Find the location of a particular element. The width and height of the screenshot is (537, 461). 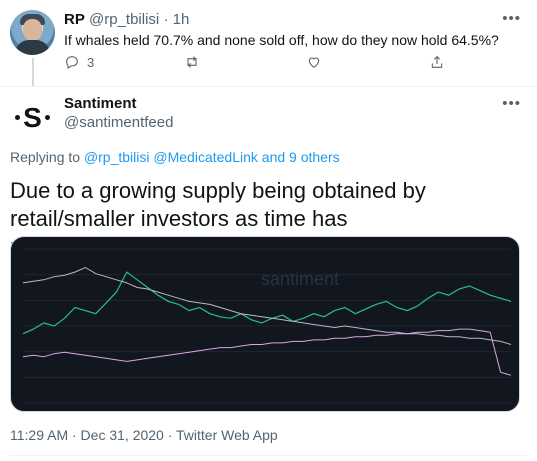

reply-icon is located at coordinates (72, 62).